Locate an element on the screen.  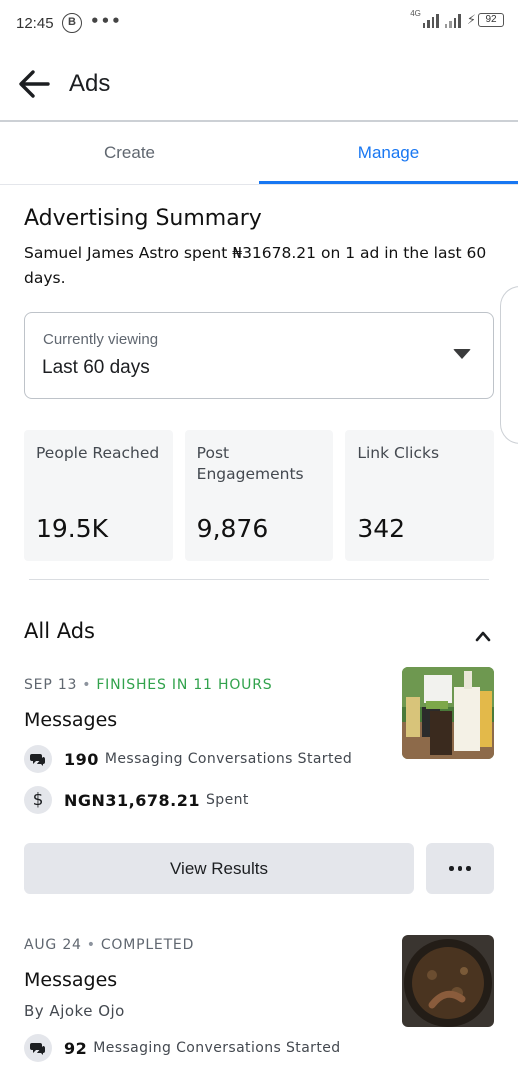
section-divider is located at coordinates (259, 579).